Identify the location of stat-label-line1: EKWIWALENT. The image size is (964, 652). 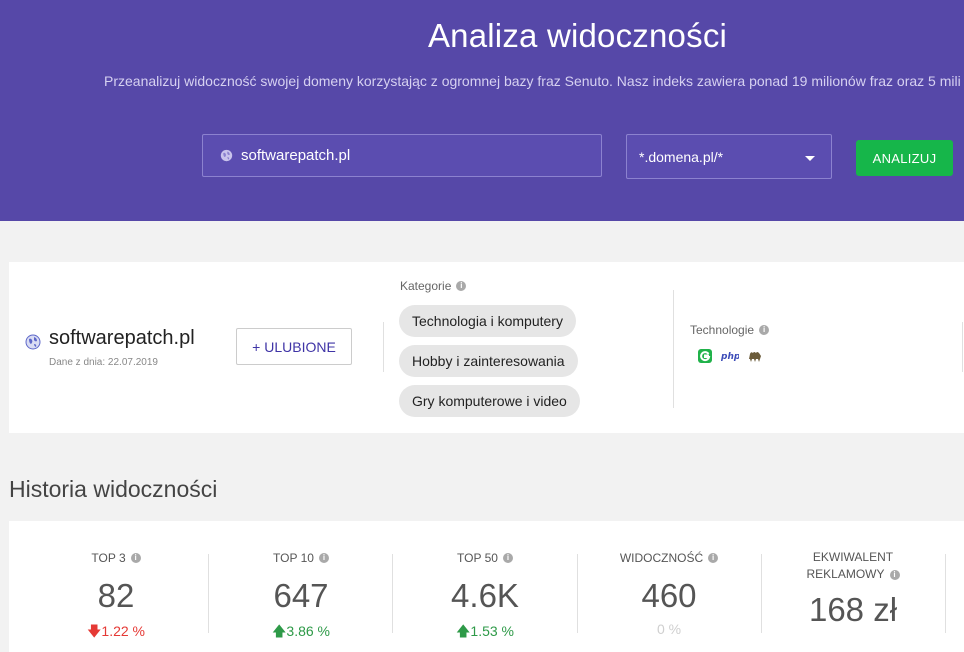
(853, 557).